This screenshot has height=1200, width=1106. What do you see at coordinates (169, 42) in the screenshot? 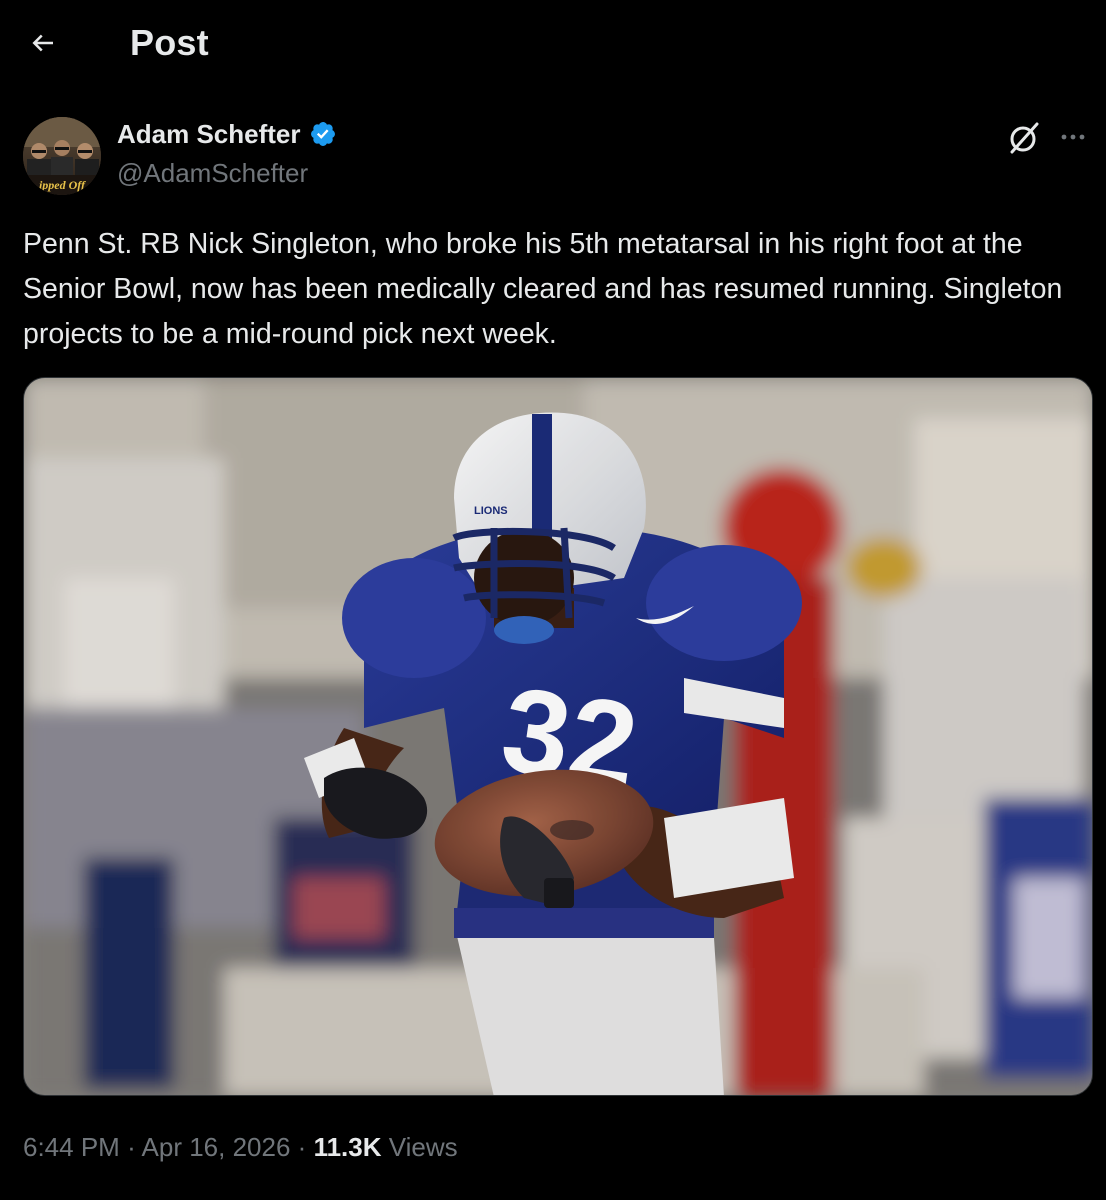
I see `page-title: Post` at bounding box center [169, 42].